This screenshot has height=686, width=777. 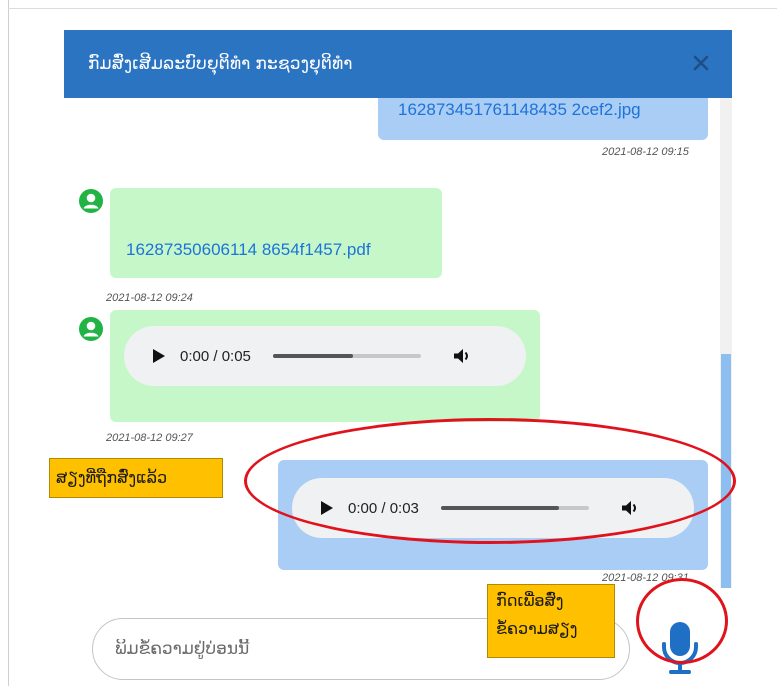 I want to click on chat-scrollbar, so click(x=726, y=343).